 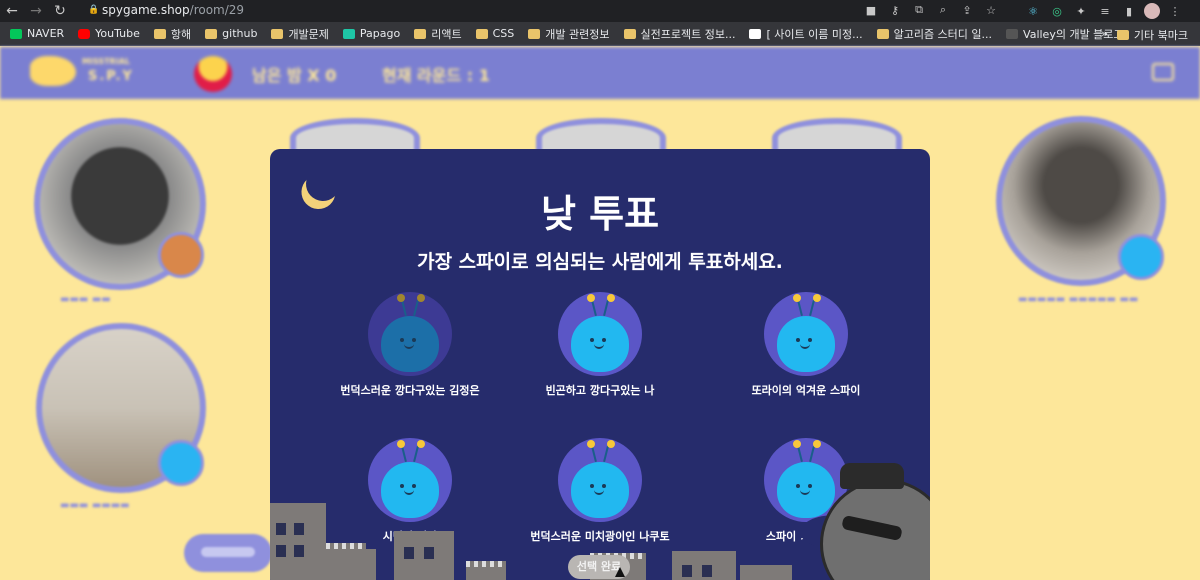 I want to click on bookmark-label: Papago, so click(x=380, y=33).